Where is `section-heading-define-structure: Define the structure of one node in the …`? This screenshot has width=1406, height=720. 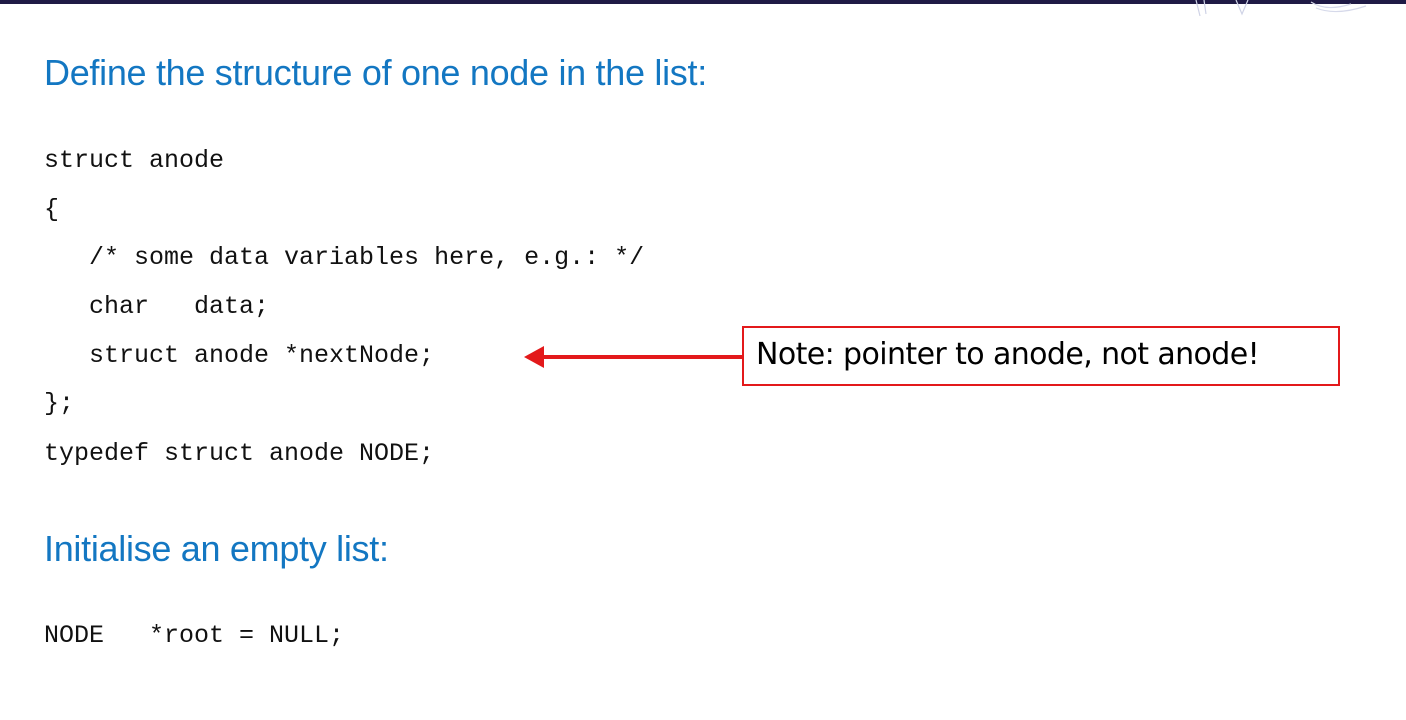 section-heading-define-structure: Define the structure of one node in the … is located at coordinates (375, 72).